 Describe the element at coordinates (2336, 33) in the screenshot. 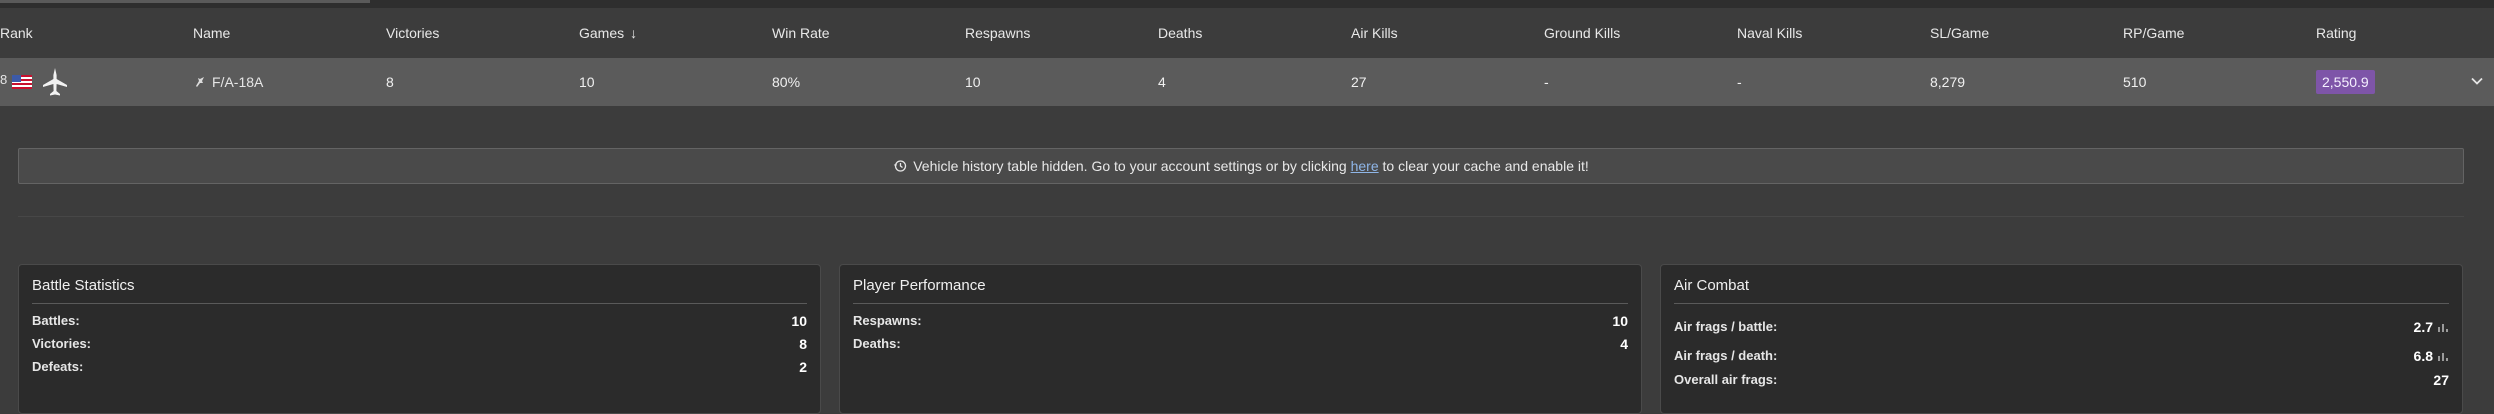

I see `header-rating: Rating` at that location.